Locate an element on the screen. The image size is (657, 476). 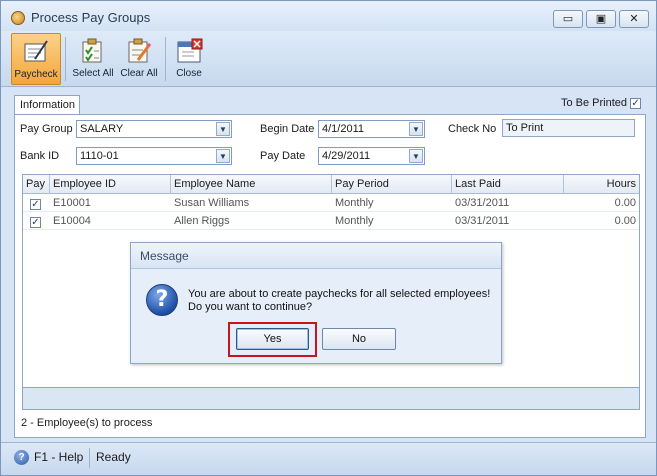
employee-name-cell: Susan Williams is located at coordinates (212, 203).